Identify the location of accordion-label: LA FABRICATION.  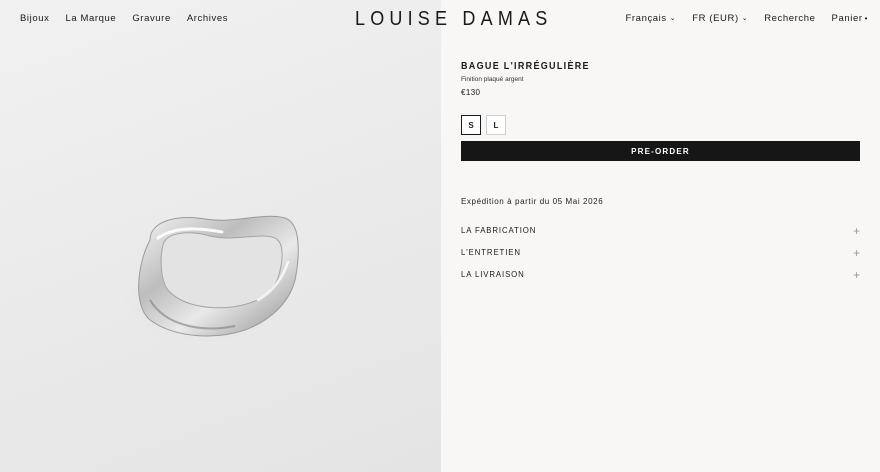
(499, 230).